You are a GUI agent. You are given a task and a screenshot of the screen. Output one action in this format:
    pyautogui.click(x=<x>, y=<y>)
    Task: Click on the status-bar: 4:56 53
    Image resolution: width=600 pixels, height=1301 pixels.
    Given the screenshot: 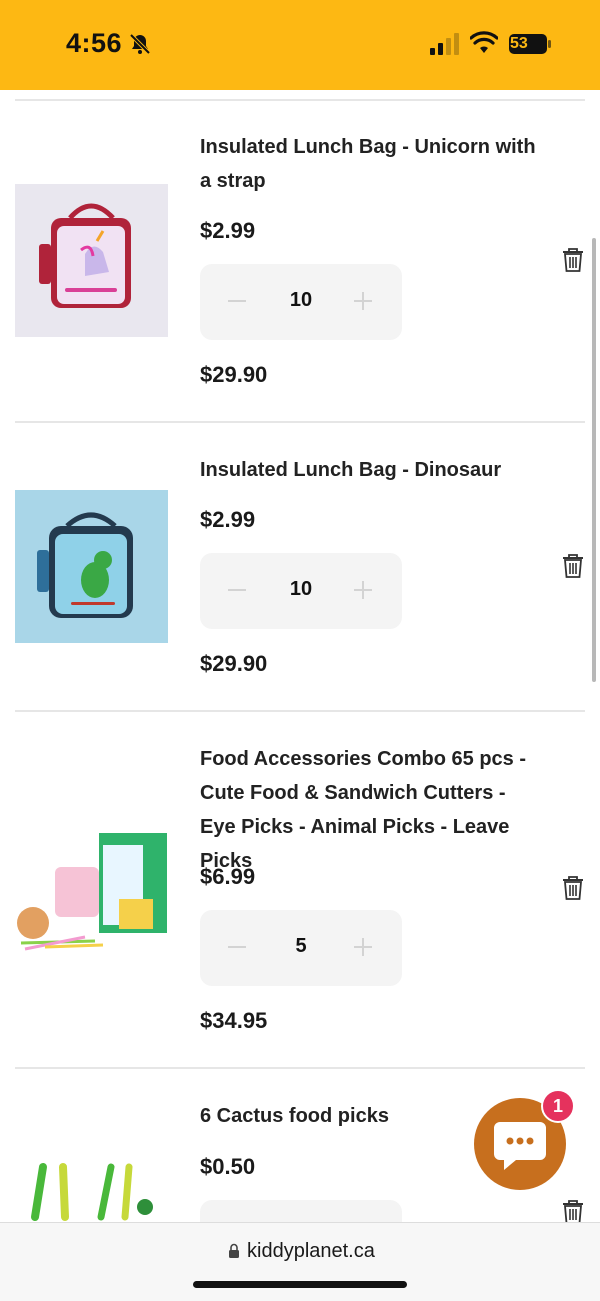 What is the action you would take?
    pyautogui.click(x=300, y=45)
    